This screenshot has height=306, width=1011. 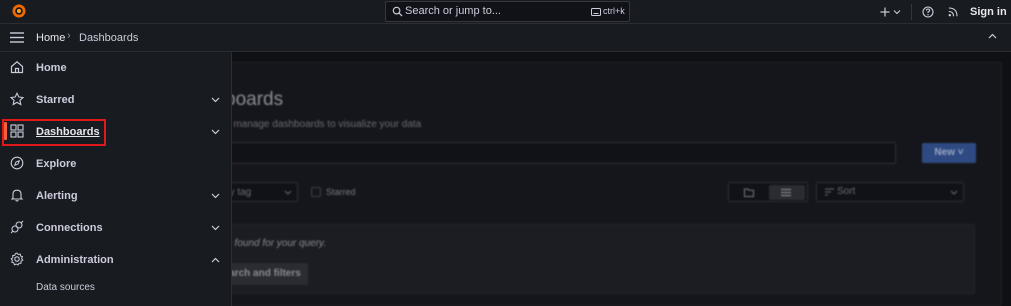 I want to click on breadcrumb-bar: Home › Dashboards, so click(x=505, y=38).